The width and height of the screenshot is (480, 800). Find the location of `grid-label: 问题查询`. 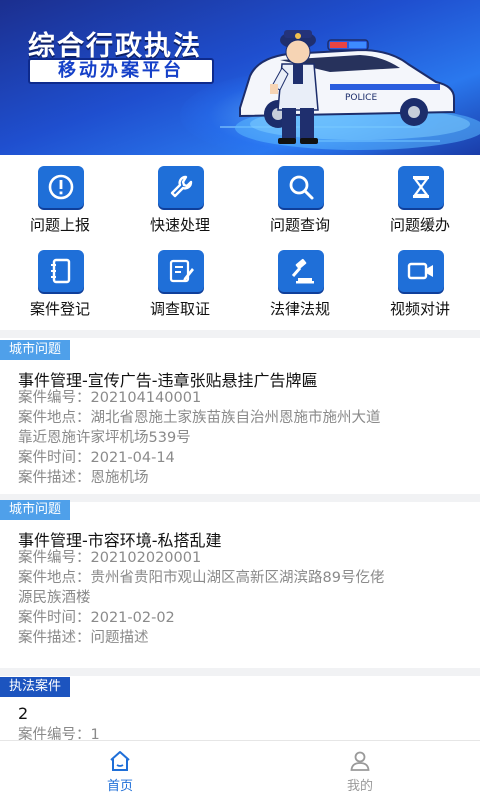

grid-label: 问题查询 is located at coordinates (299, 225).